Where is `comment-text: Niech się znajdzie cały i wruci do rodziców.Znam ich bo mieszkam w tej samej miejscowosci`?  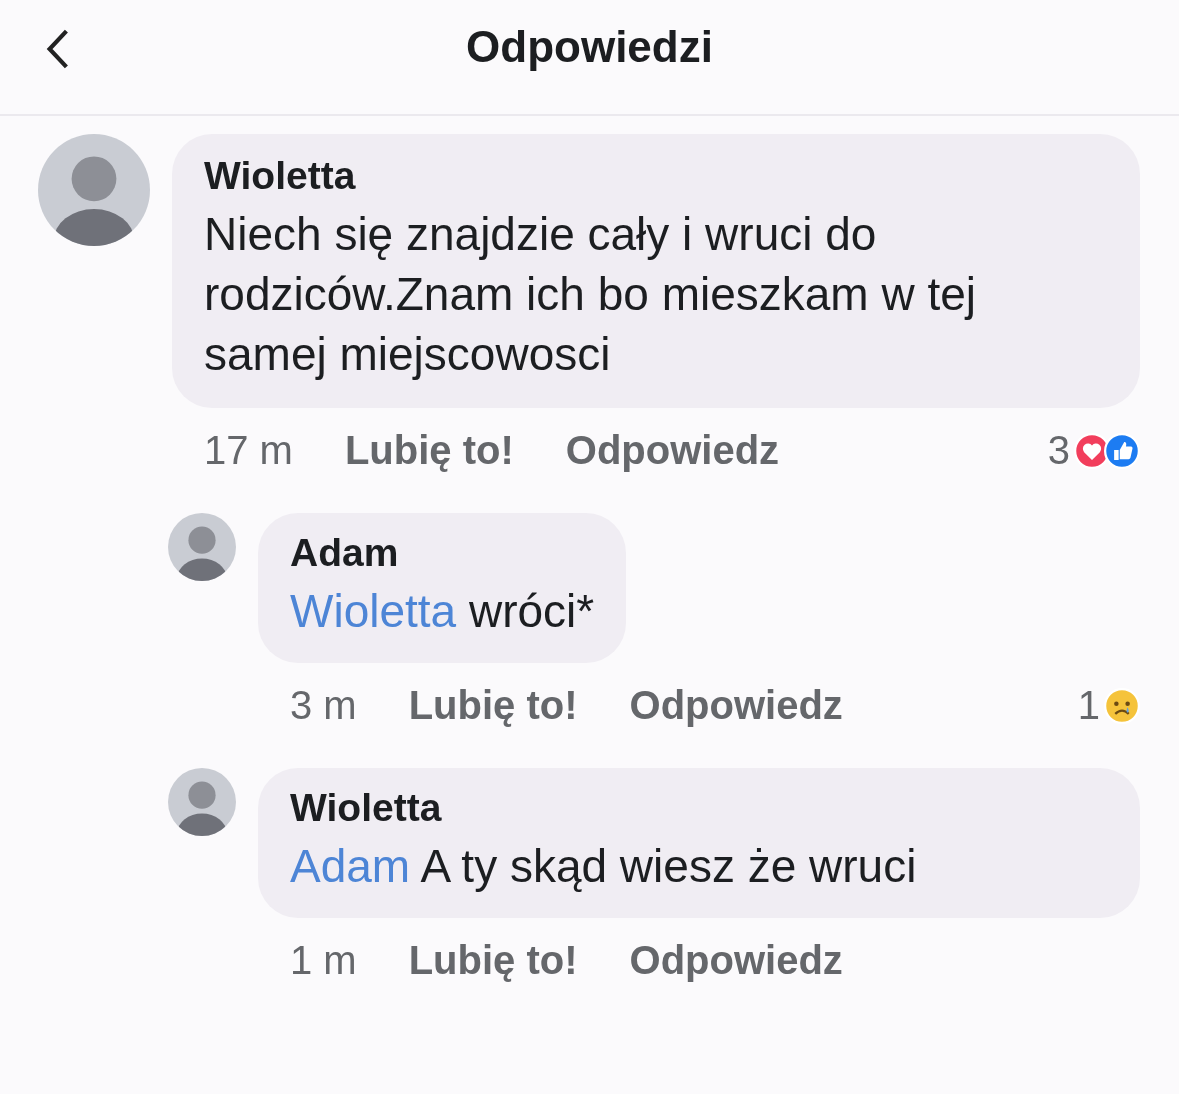
comment-text: Niech się znajdzie cały i wruci do rodziców.Znam ich bo mieszkam w tej samej miejscowosci is located at coordinates (591, 294).